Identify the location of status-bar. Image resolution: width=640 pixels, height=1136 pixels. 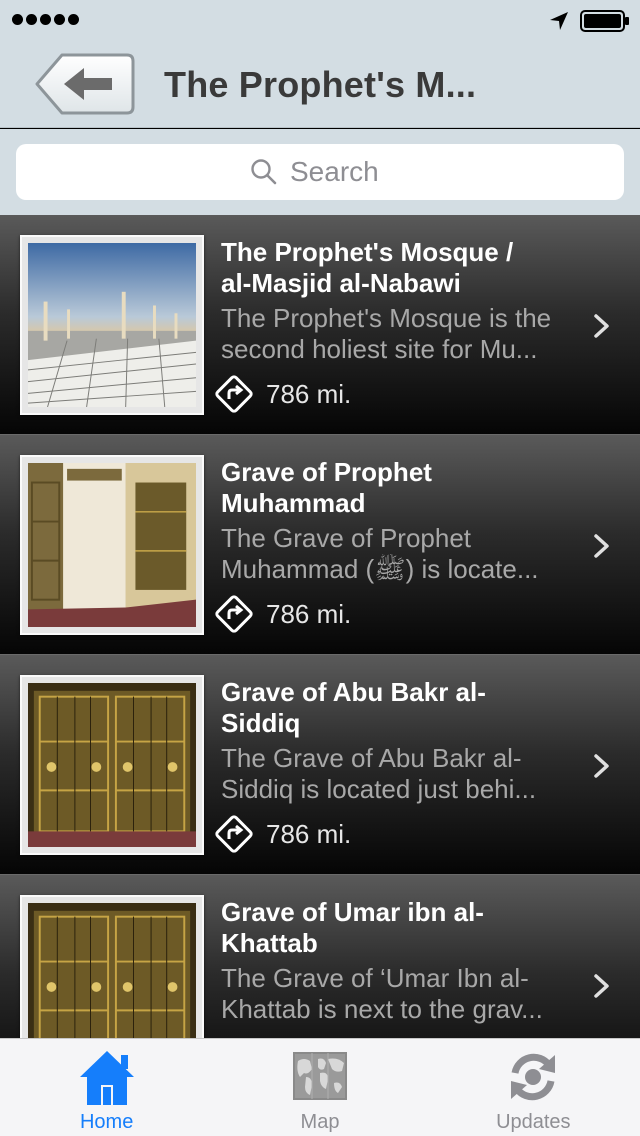
(320, 20).